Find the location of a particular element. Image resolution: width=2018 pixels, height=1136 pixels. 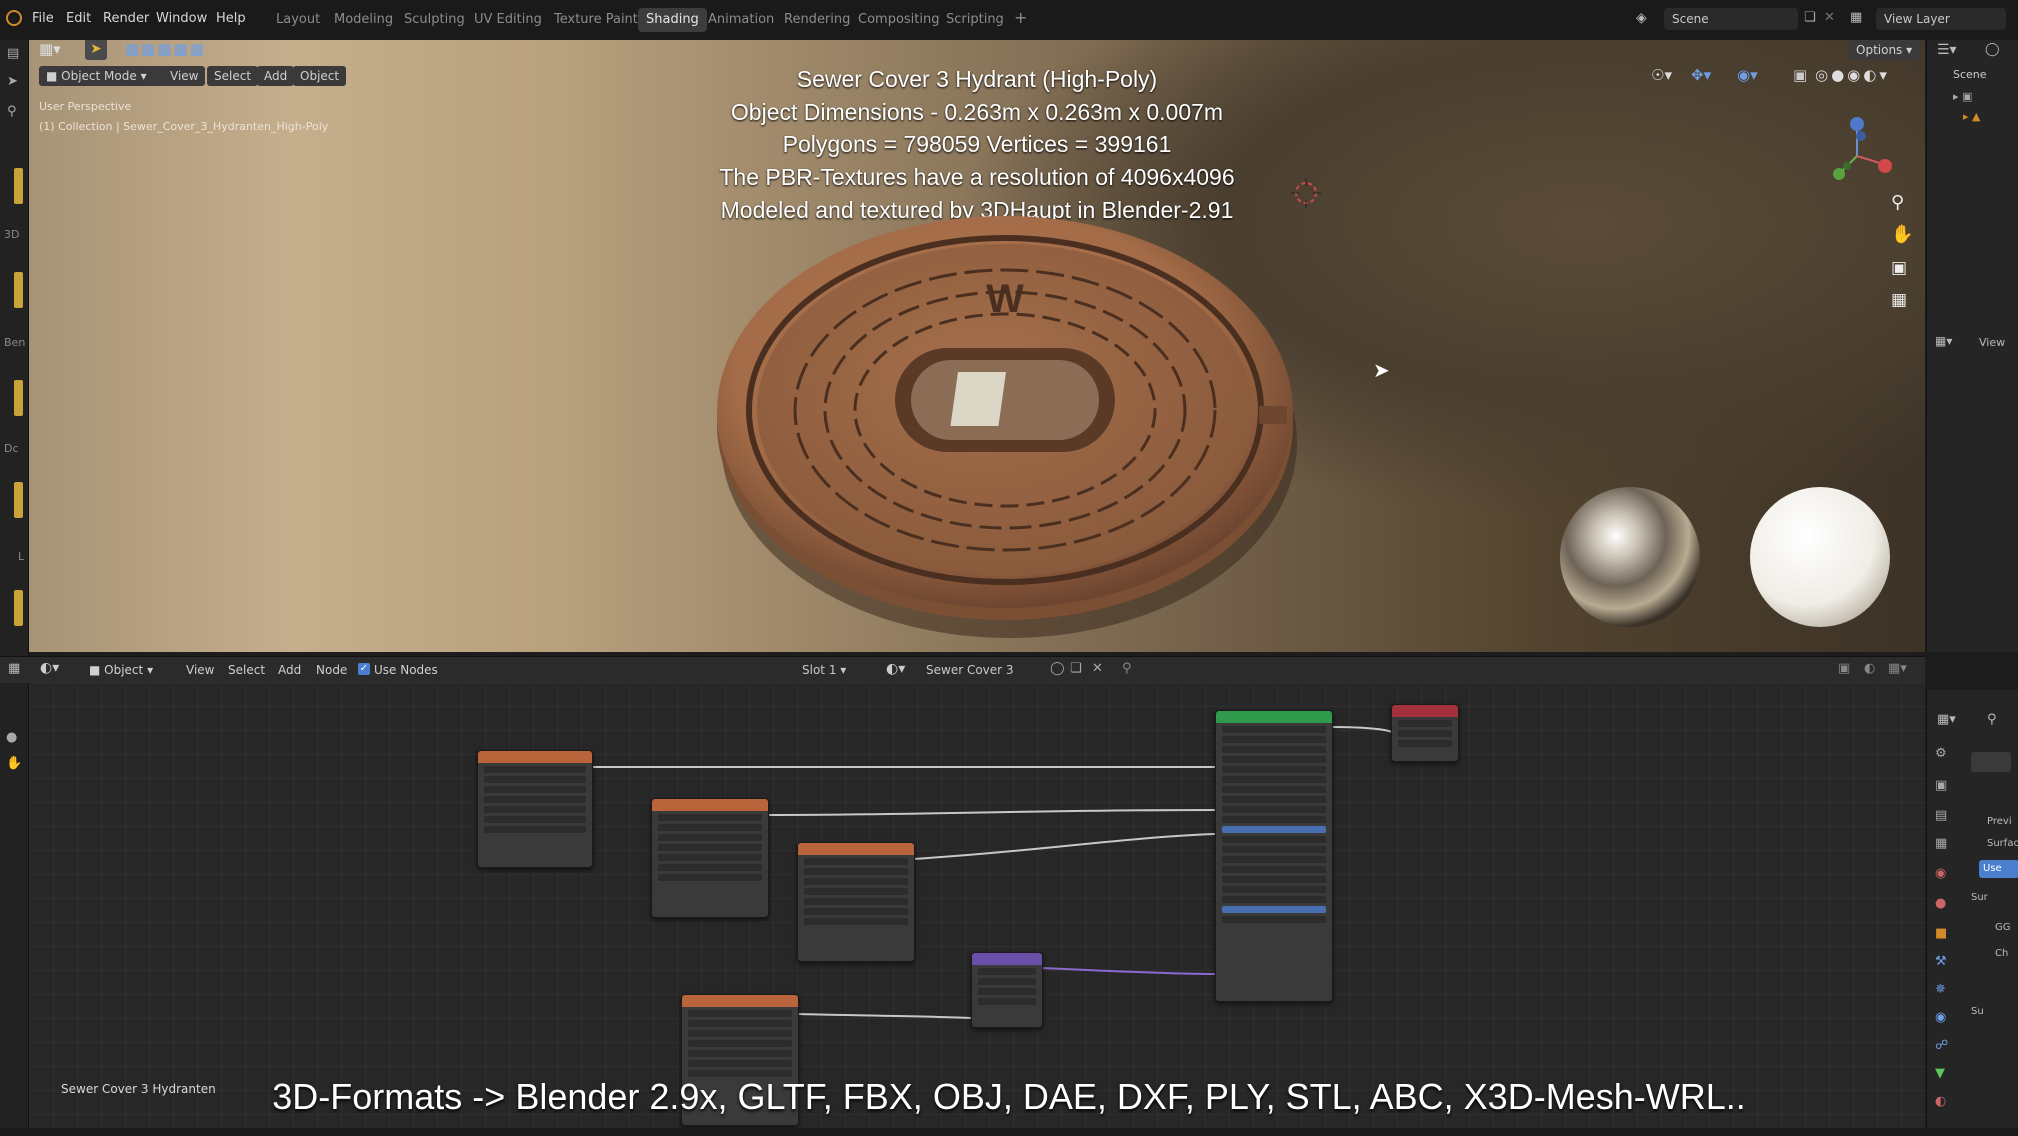

collection-row-icon: ▸ ▣ is located at coordinates (1962, 96).